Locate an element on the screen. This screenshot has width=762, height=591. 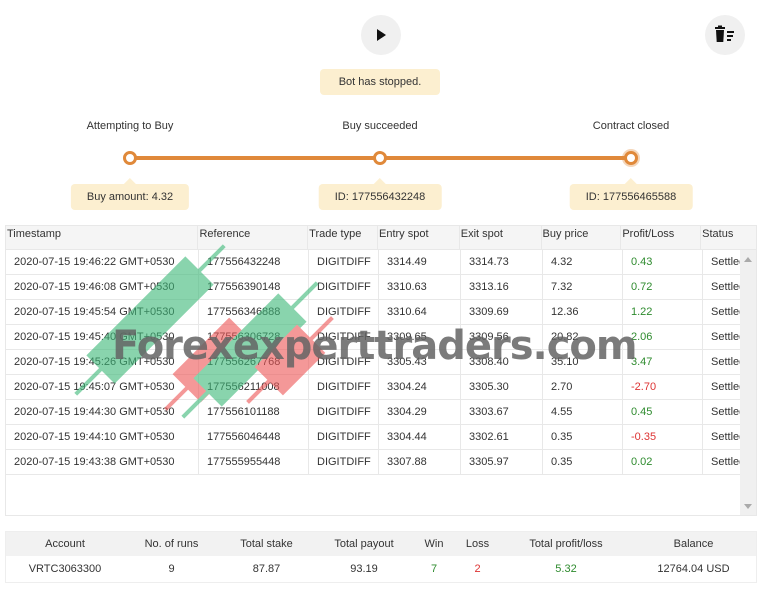
cell-buy-price: 4.55 is located at coordinates (583, 412).